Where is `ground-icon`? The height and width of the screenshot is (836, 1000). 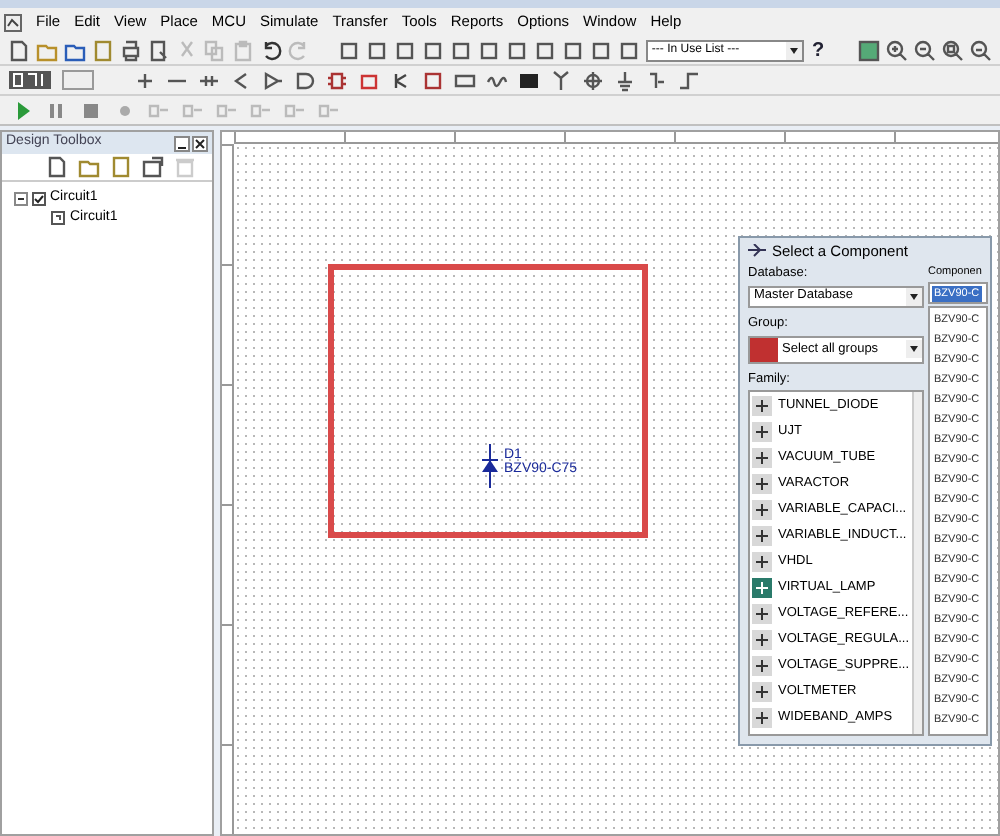 ground-icon is located at coordinates (625, 80).